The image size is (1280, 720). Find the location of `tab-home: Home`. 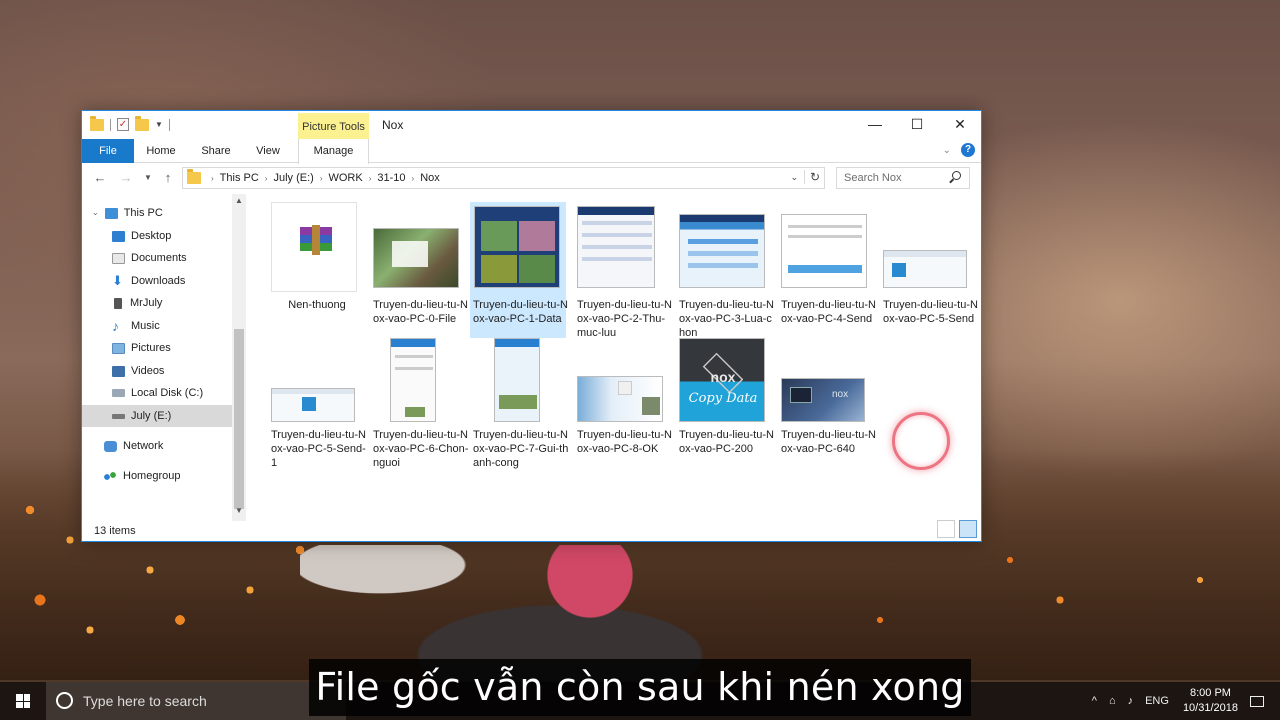

tab-home: Home is located at coordinates (161, 151).